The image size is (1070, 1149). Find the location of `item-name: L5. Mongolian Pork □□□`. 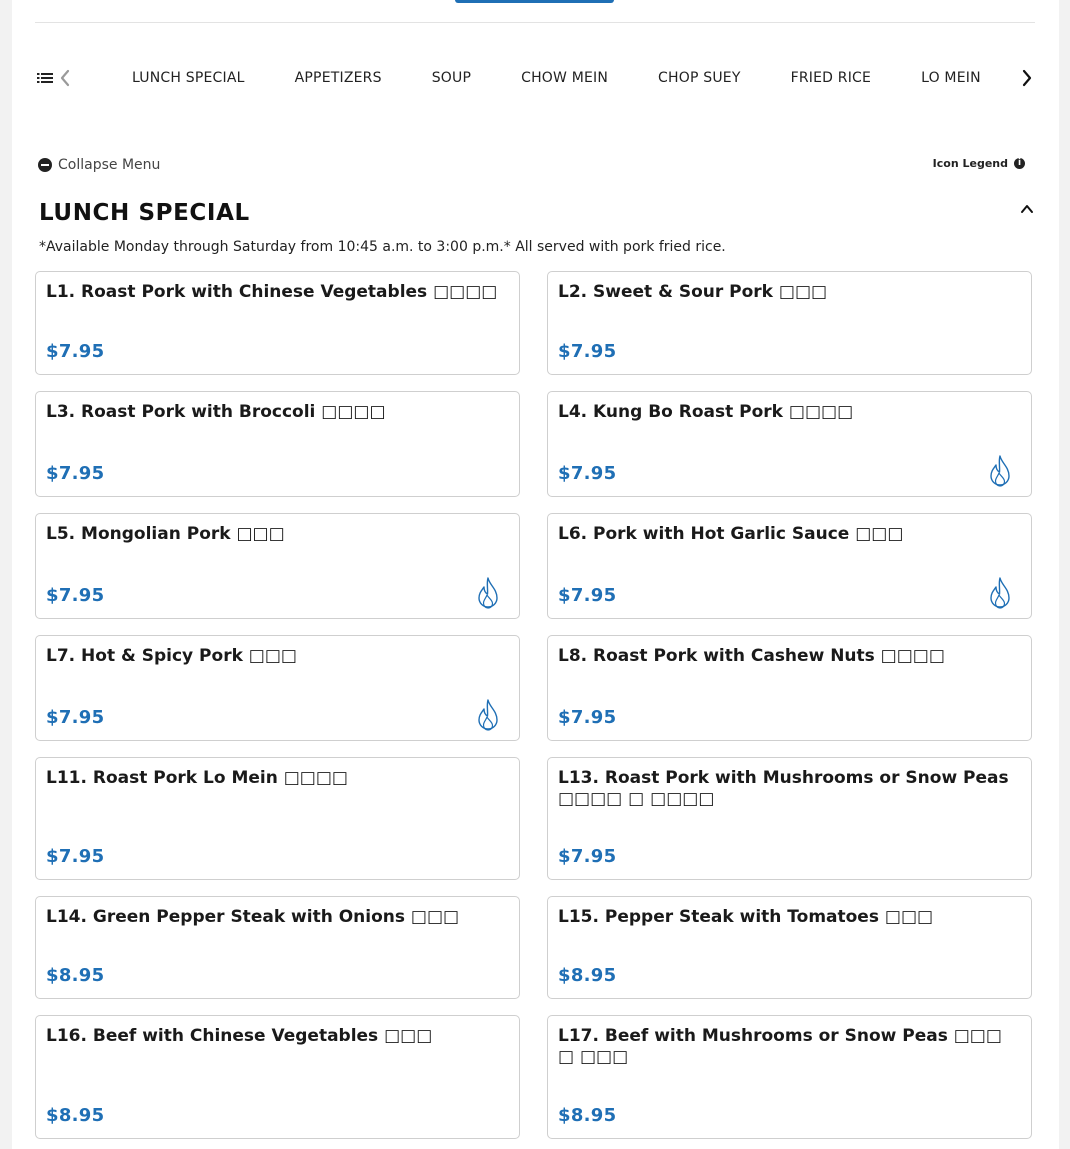

item-name: L5. Mongolian Pork □□□ is located at coordinates (165, 534).